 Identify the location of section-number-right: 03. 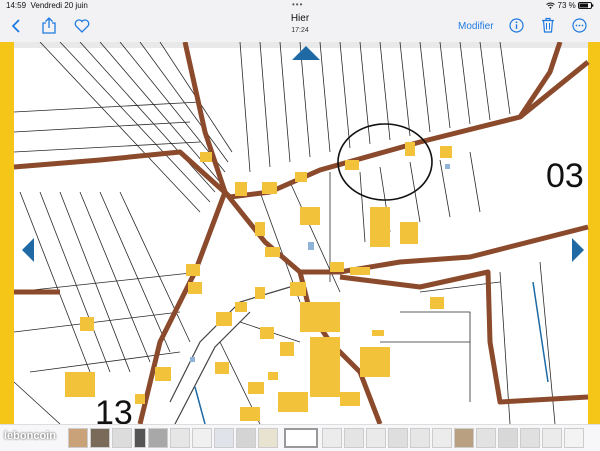
(565, 176).